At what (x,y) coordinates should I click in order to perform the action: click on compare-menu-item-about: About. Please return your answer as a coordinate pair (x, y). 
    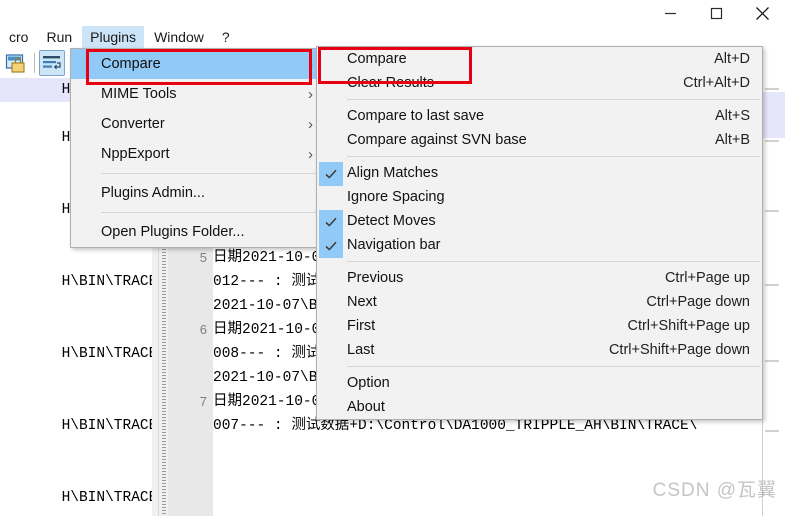
    Looking at the image, I should click on (539, 407).